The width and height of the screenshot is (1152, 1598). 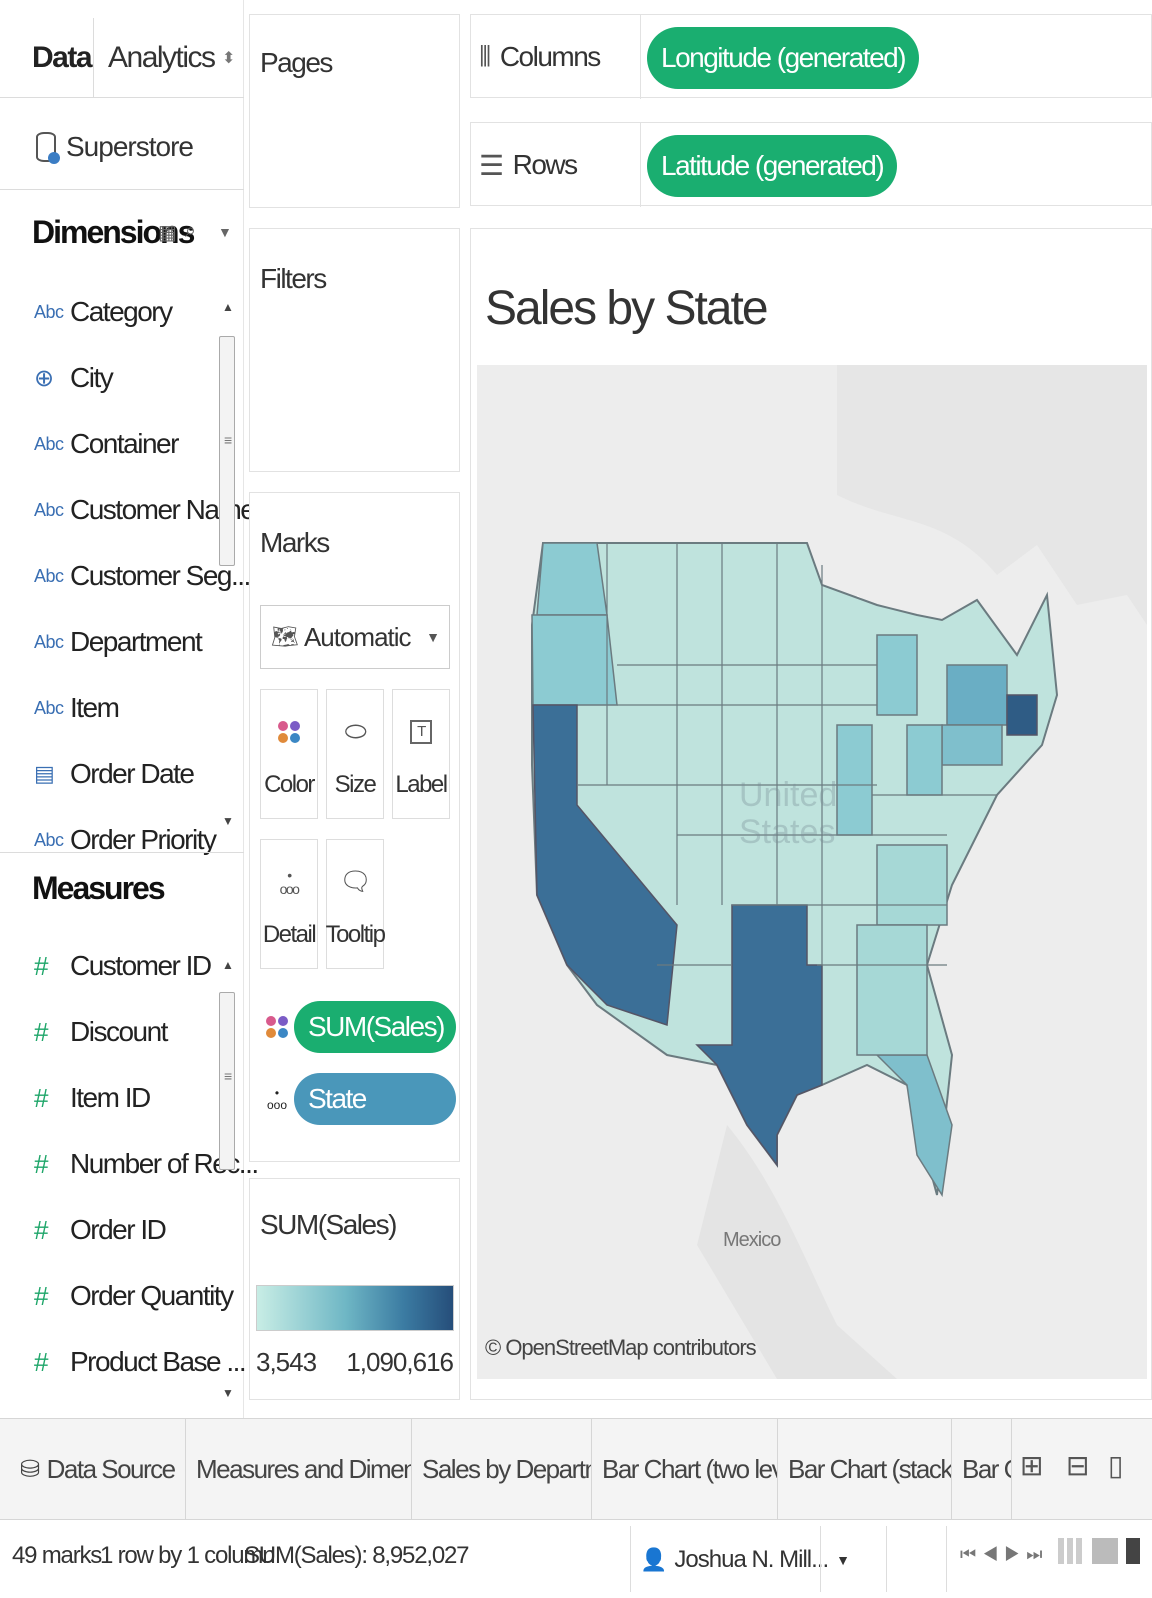 What do you see at coordinates (44, 378) in the screenshot?
I see `globe-icon: ⊕` at bounding box center [44, 378].